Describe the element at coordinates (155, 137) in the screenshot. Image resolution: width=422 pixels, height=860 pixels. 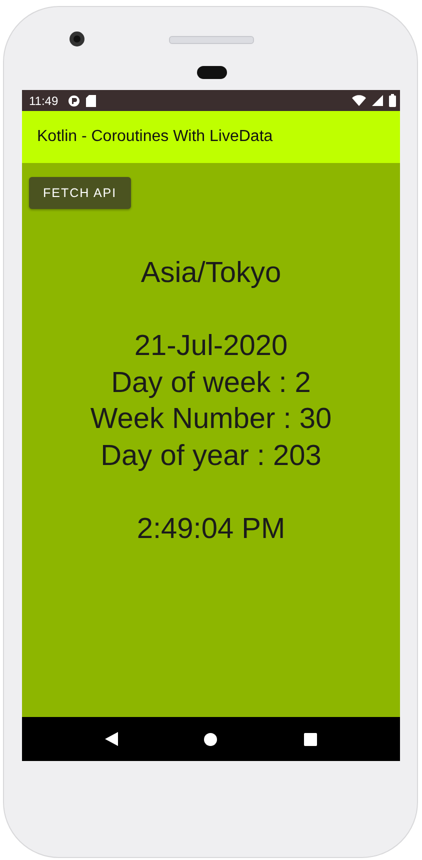
I see `app-title: Kotlin - Coroutines With LiveData` at that location.